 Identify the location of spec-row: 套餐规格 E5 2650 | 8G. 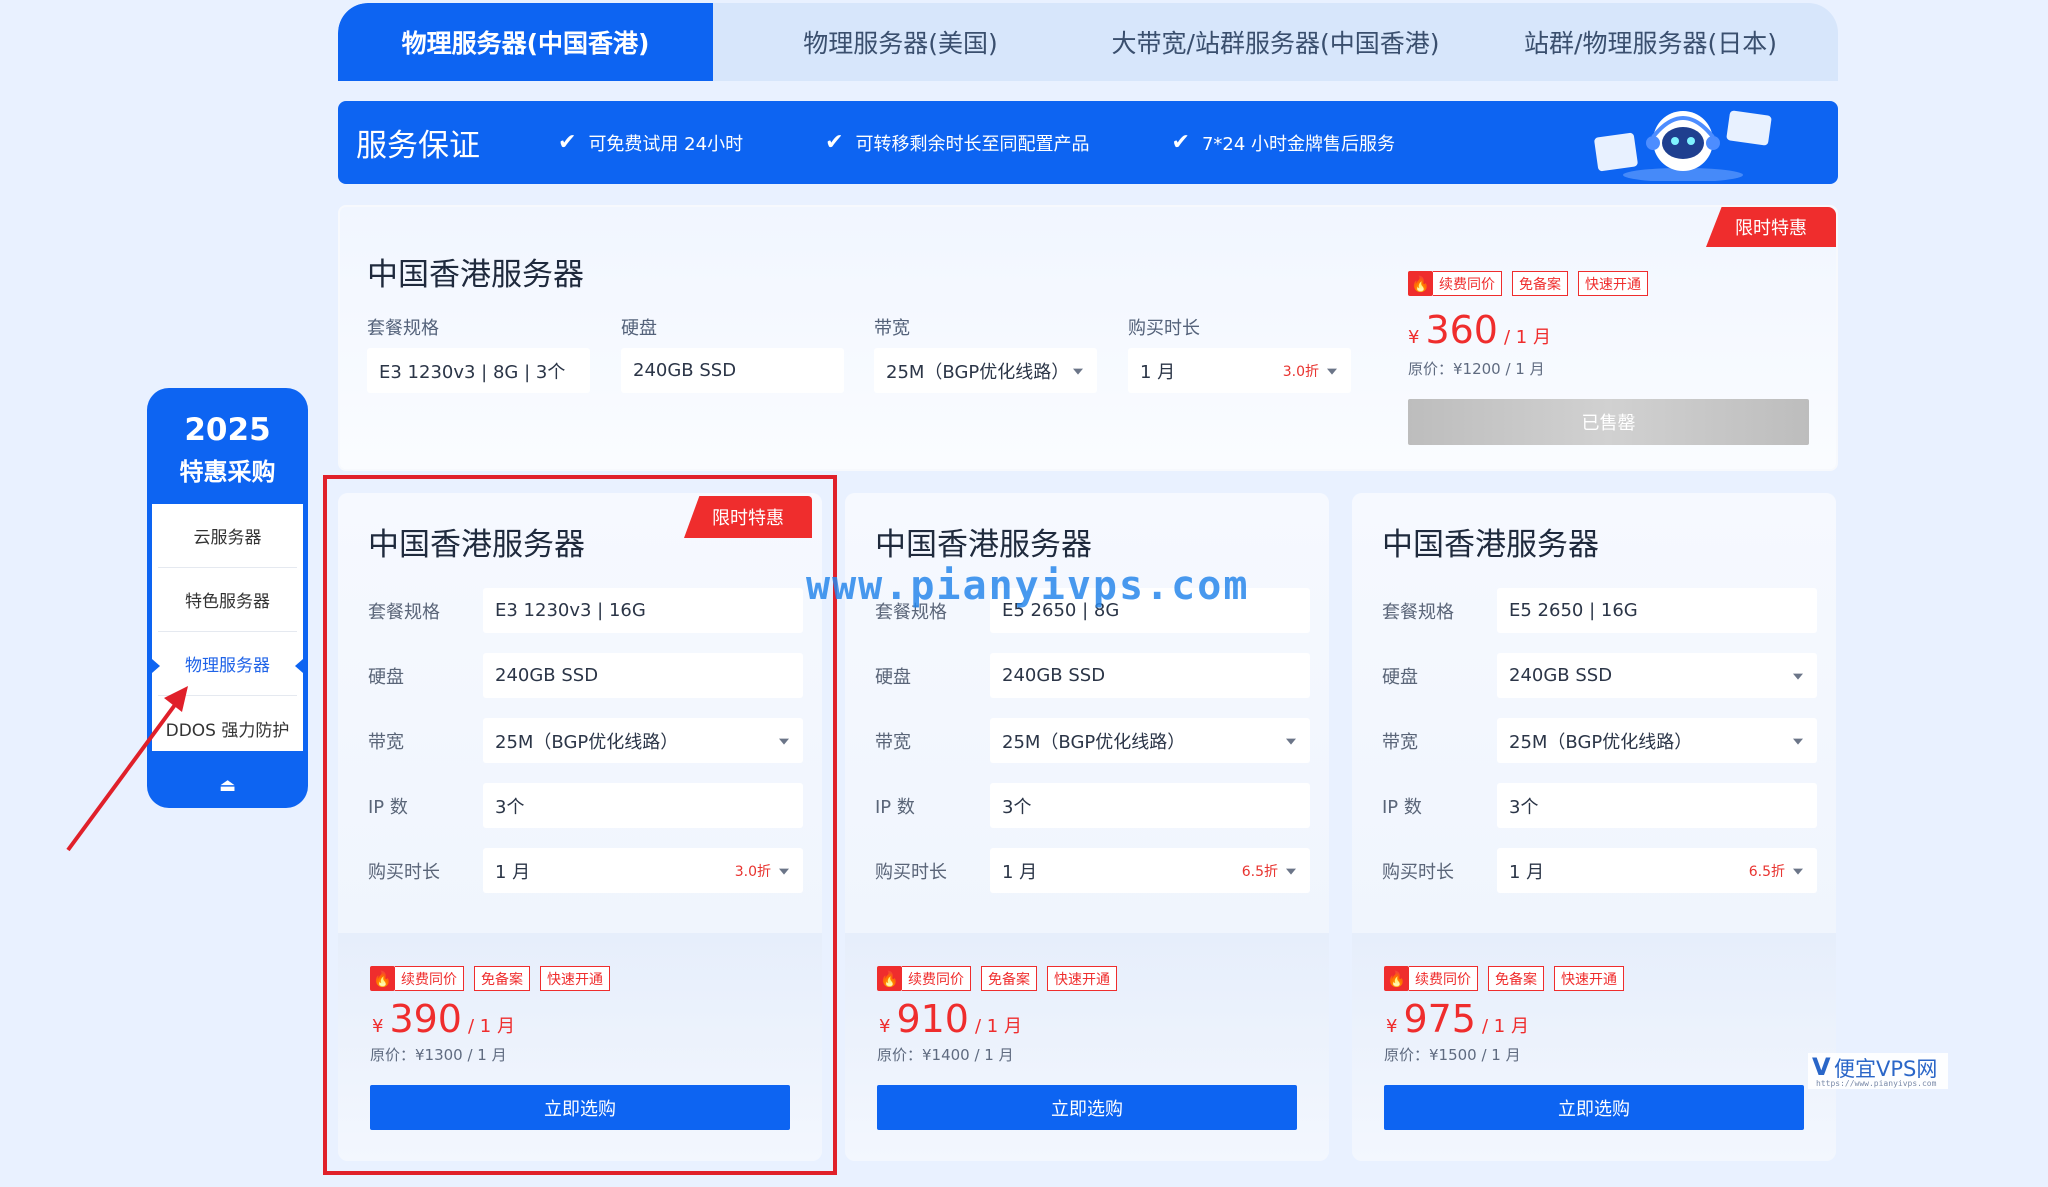
(1092, 610).